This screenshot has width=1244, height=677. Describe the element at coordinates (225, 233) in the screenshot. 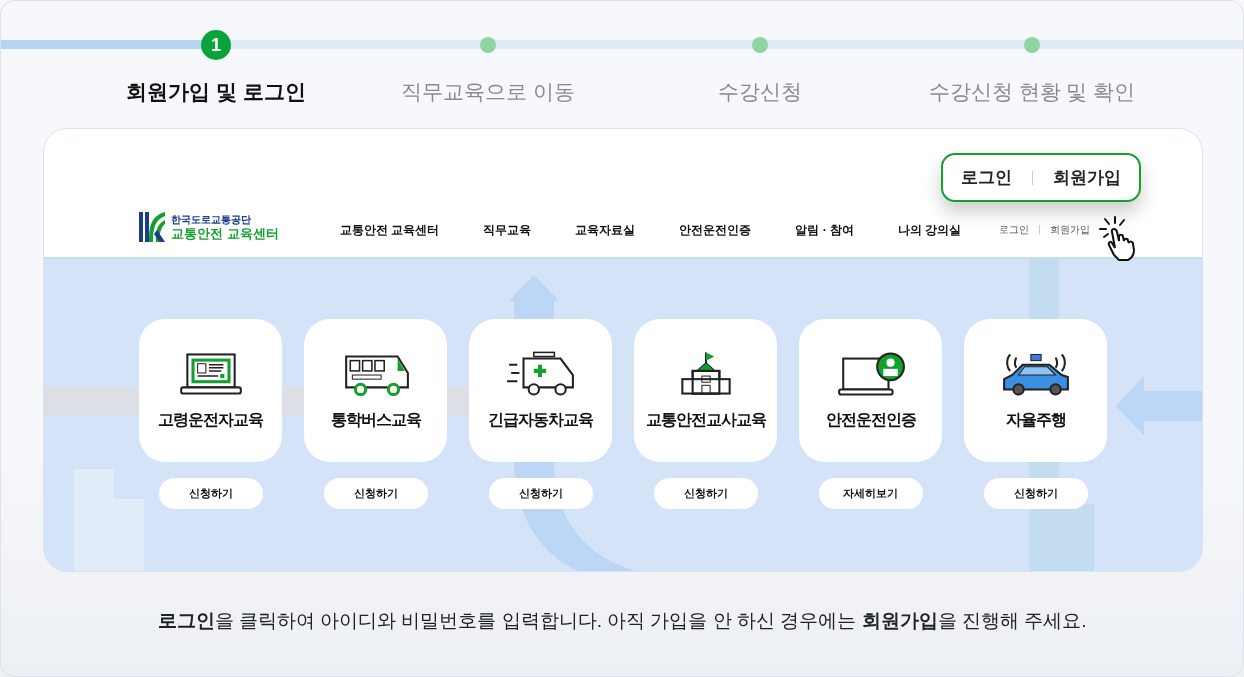

I see `logo-site-name: 교통안전 교육센터` at that location.